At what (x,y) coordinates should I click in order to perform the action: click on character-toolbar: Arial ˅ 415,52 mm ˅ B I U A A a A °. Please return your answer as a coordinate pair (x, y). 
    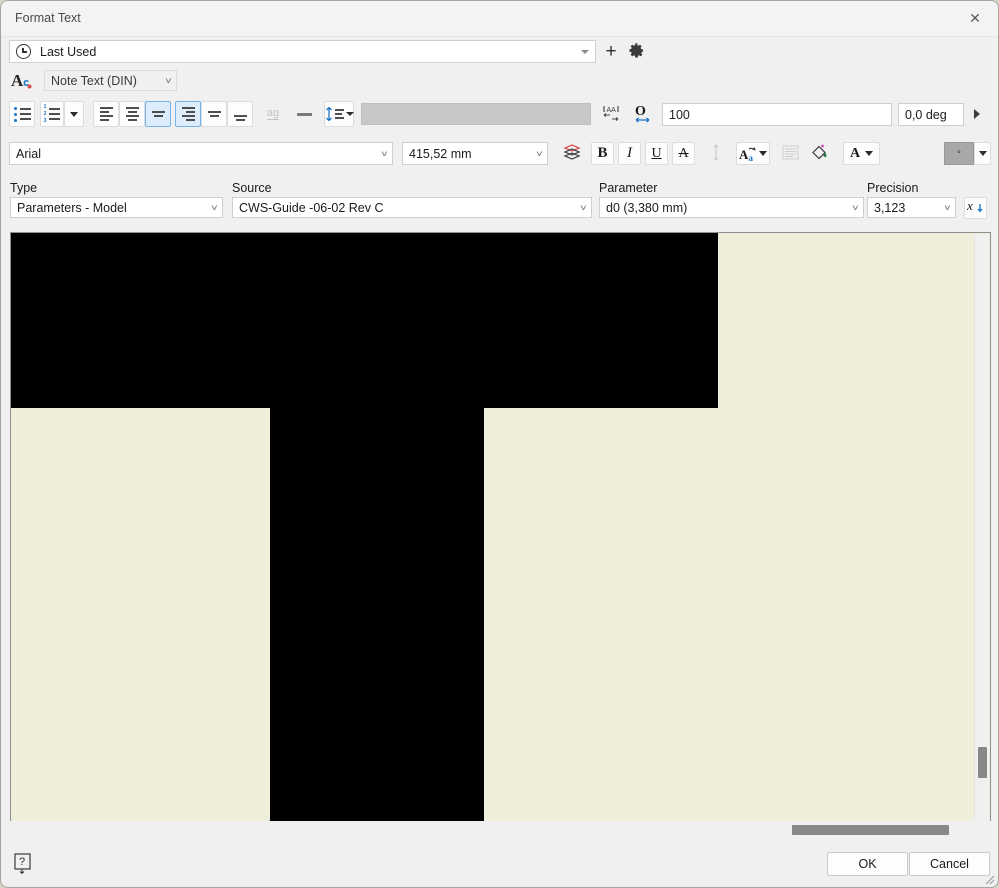
    Looking at the image, I should click on (499, 154).